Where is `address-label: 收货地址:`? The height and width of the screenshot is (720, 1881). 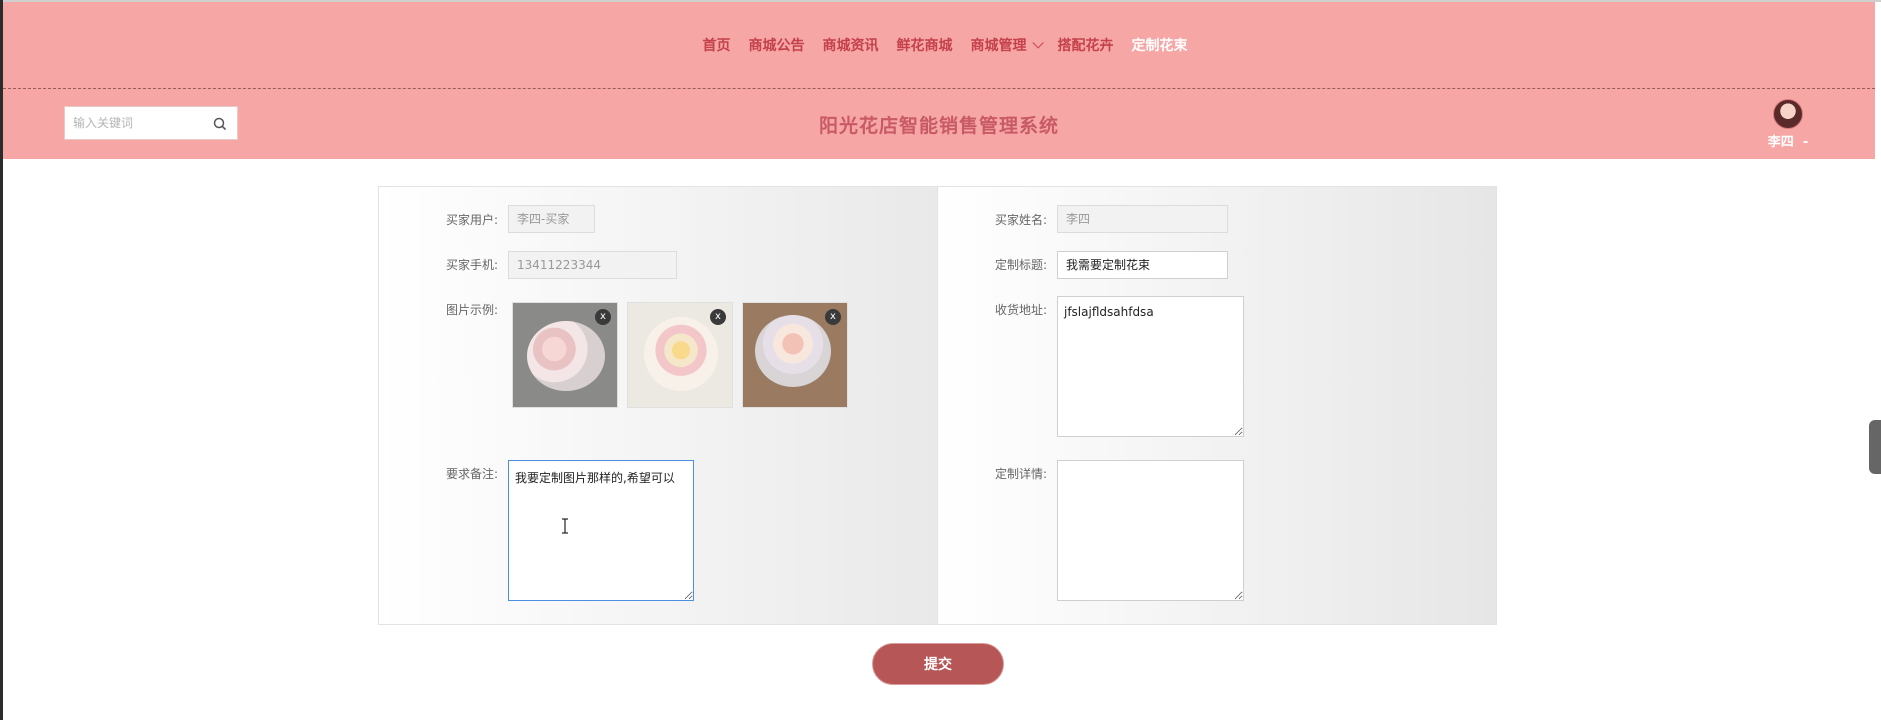 address-label: 收货地址: is located at coordinates (1021, 310).